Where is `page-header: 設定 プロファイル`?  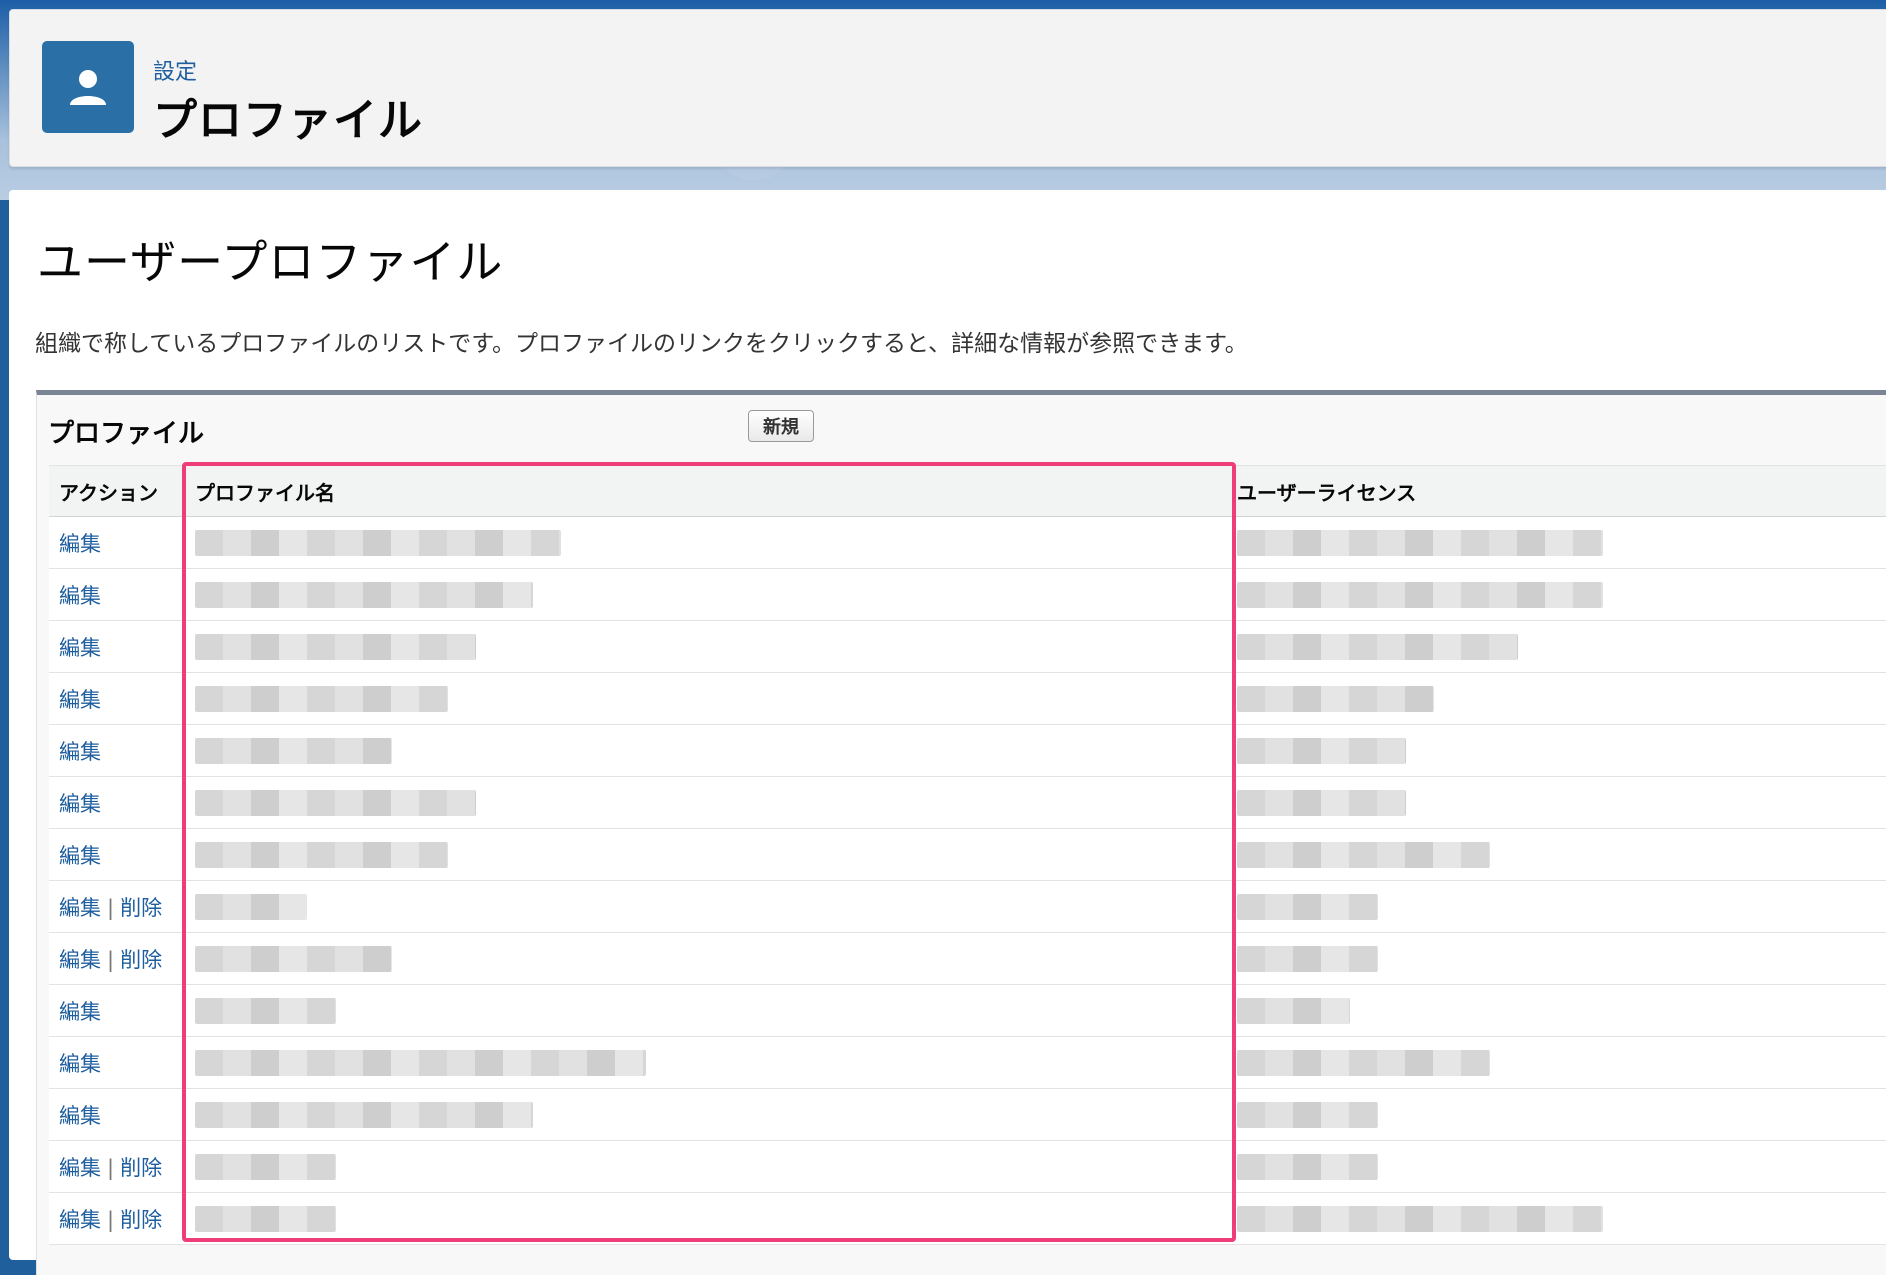 page-header: 設定 プロファイル is located at coordinates (947, 88).